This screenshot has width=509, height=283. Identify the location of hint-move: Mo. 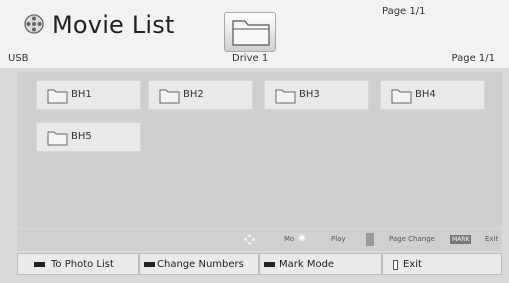
(289, 239).